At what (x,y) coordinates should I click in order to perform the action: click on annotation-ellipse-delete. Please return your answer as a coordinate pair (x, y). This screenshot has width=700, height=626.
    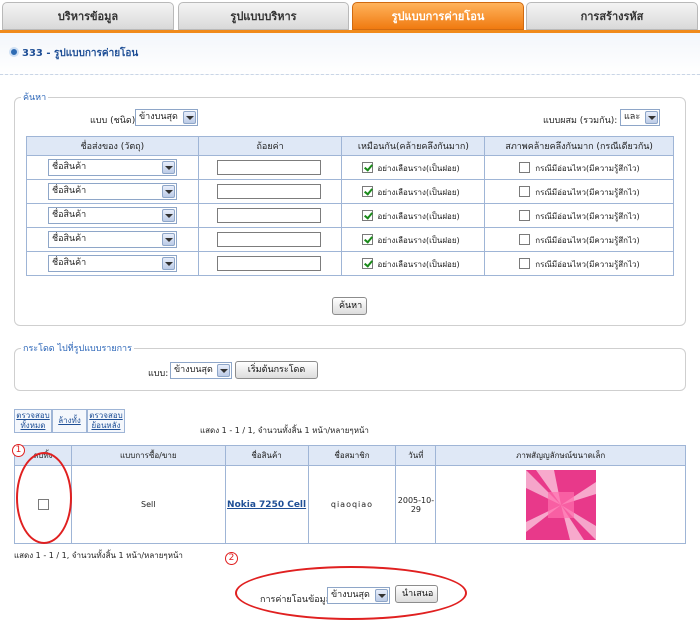
    Looking at the image, I should click on (44, 498).